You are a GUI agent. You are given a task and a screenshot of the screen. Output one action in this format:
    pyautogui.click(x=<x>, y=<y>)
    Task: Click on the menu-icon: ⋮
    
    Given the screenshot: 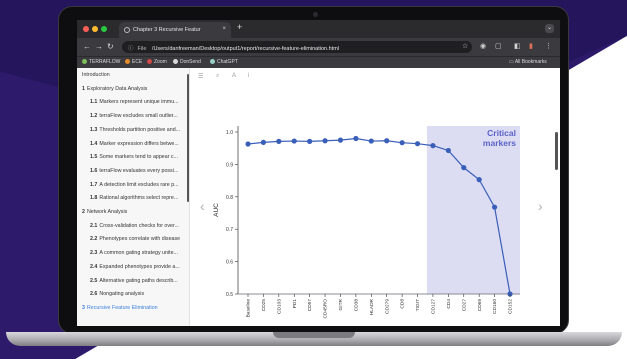 What is the action you would take?
    pyautogui.click(x=548, y=46)
    